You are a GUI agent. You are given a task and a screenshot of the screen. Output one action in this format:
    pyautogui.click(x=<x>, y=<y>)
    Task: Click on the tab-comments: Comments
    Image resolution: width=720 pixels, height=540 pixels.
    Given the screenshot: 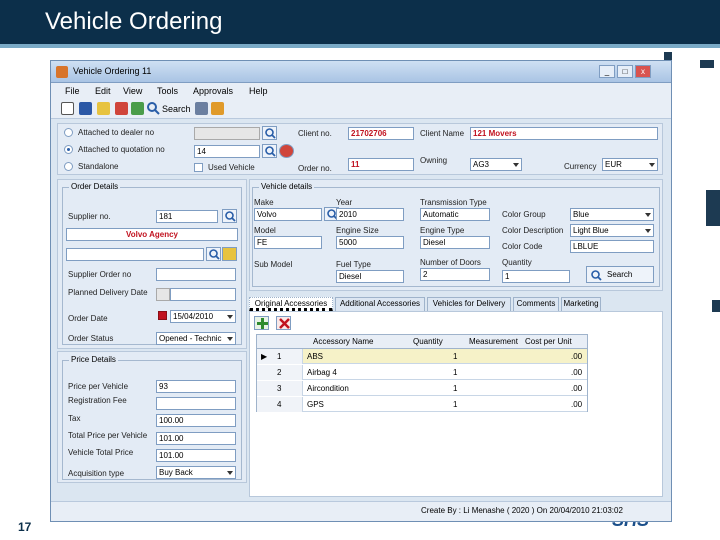 What is the action you would take?
    pyautogui.click(x=536, y=304)
    